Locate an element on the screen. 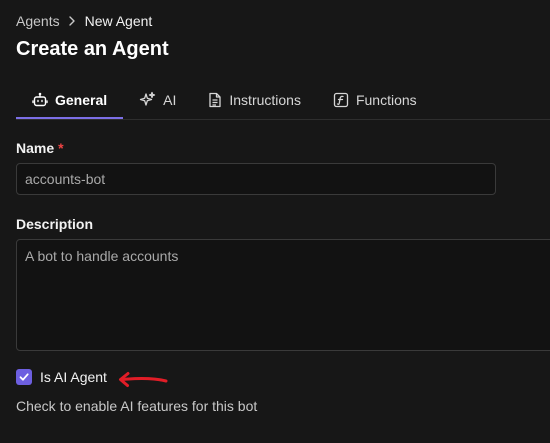 This screenshot has width=550, height=443. is-ai-agent-help-text: Check to enable AI features for this bot is located at coordinates (137, 406).